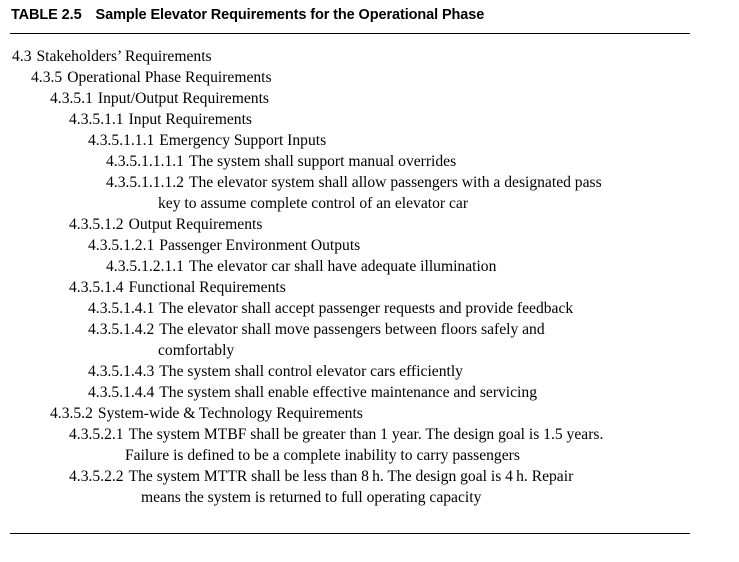  Describe the element at coordinates (145, 182) in the screenshot. I see `requirement-number: 4.3.5.1.1.1.2` at that location.